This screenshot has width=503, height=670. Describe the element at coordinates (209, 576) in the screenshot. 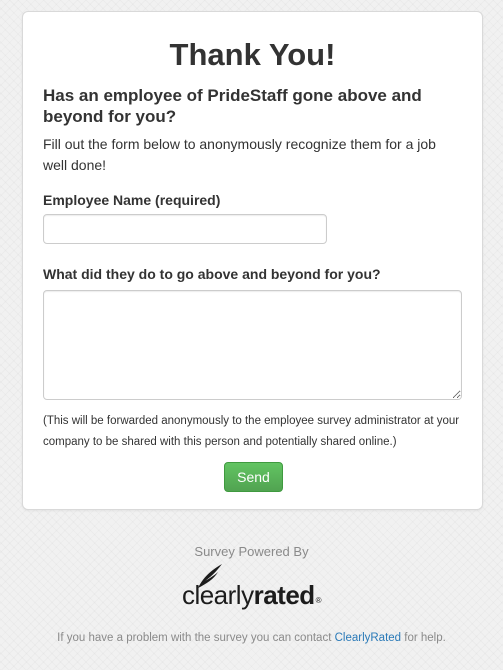

I see `feather-icon` at that location.